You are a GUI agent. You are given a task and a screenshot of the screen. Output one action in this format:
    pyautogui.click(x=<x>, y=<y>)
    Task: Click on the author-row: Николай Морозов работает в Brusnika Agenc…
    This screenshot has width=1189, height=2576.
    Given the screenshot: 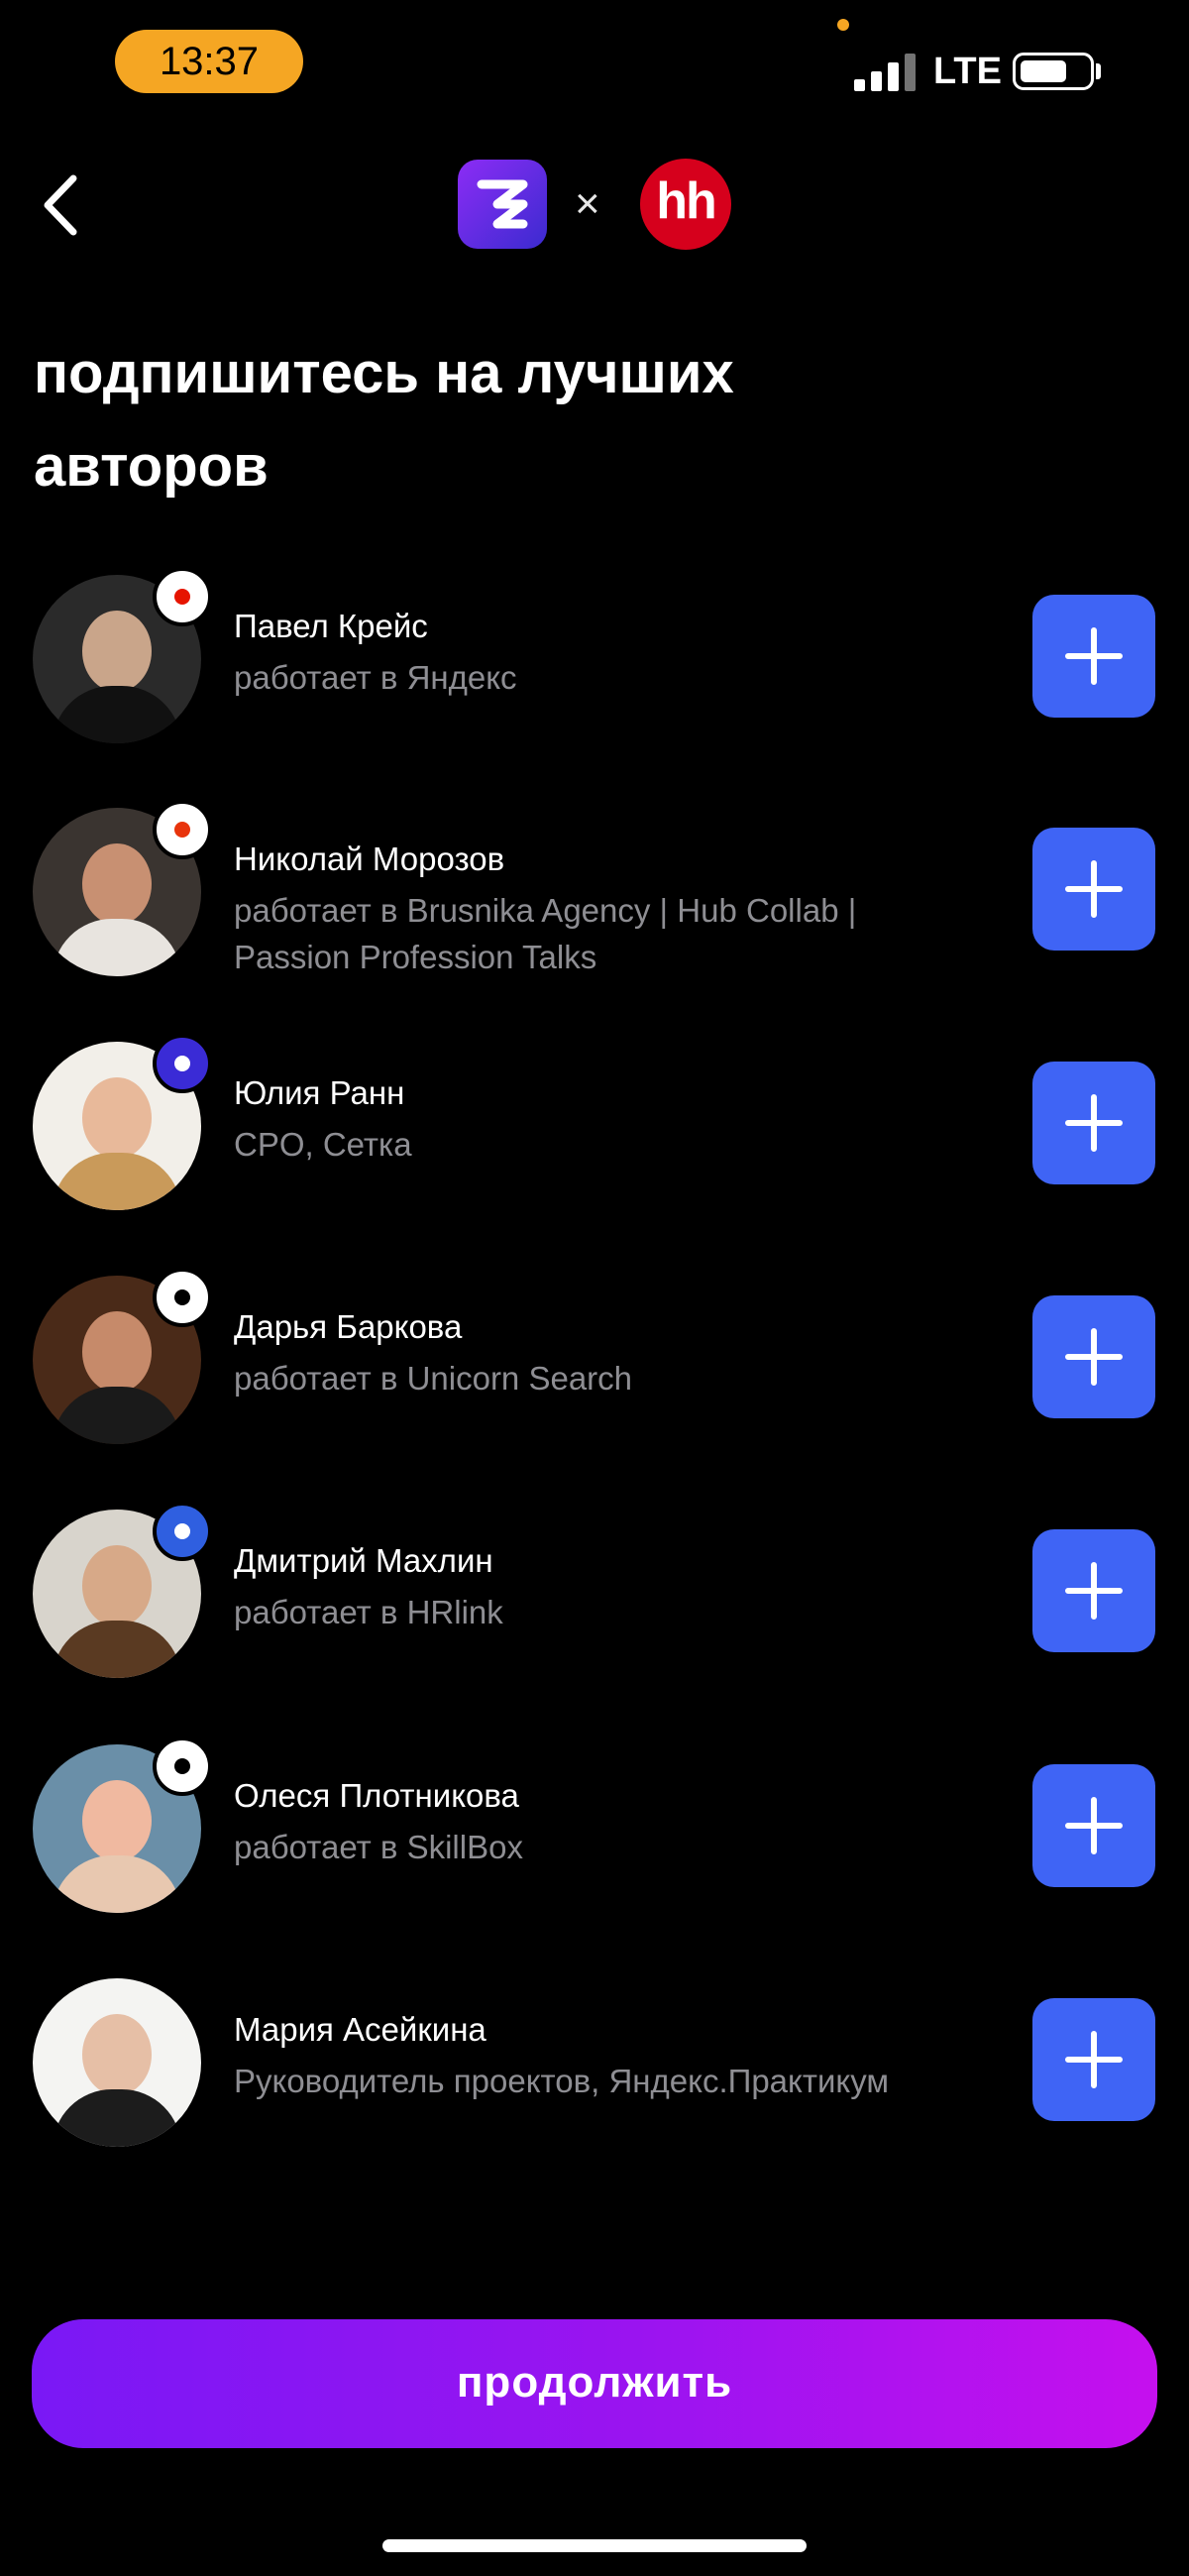 What is the action you would take?
    pyautogui.click(x=594, y=893)
    